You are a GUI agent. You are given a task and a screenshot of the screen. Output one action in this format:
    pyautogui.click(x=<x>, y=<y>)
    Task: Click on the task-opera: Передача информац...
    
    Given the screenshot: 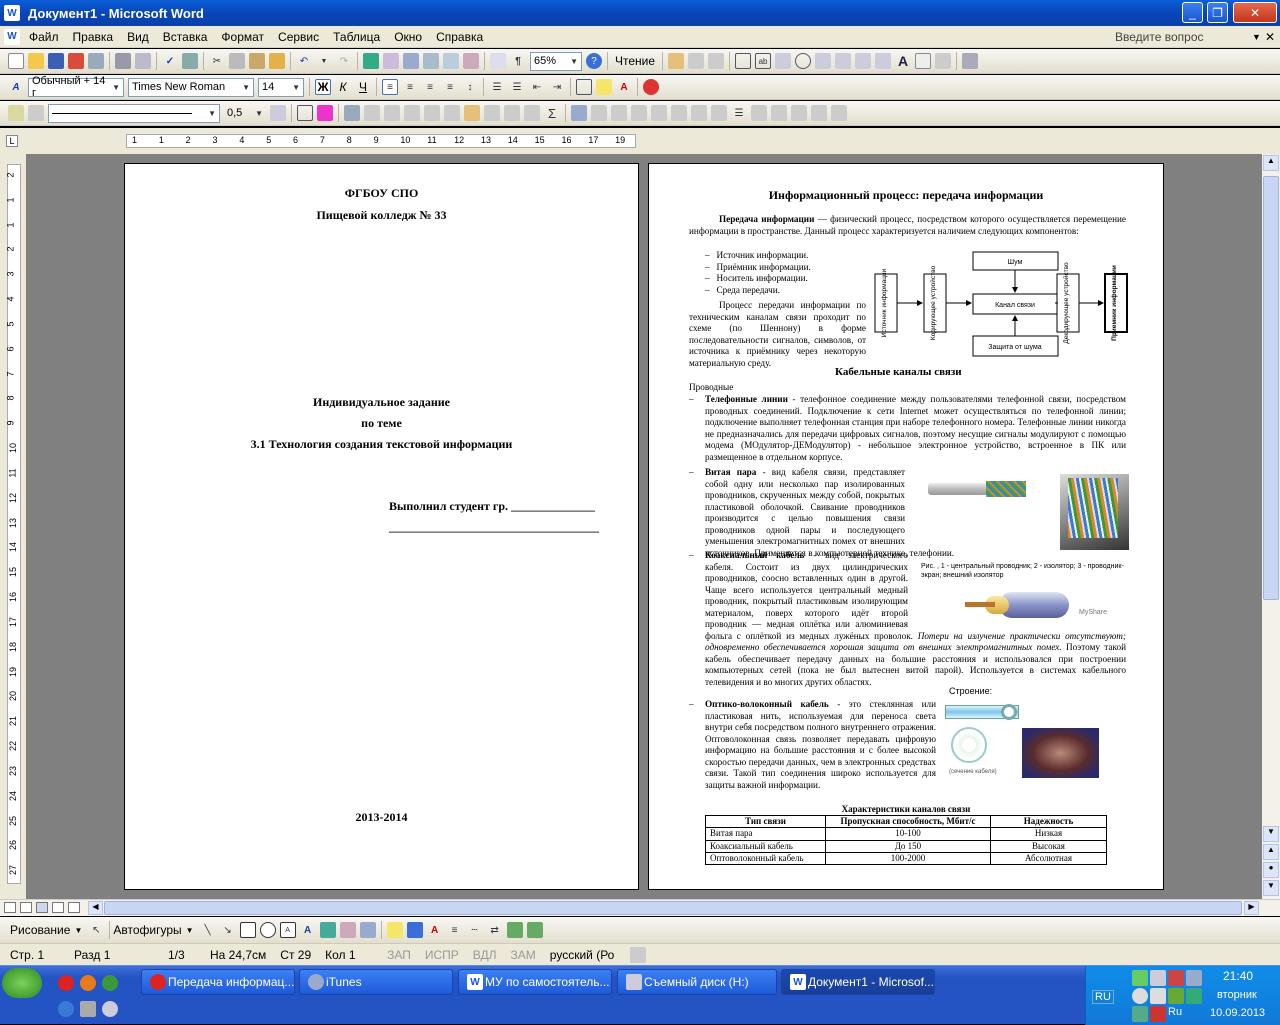 What is the action you would take?
    pyautogui.click(x=218, y=982)
    